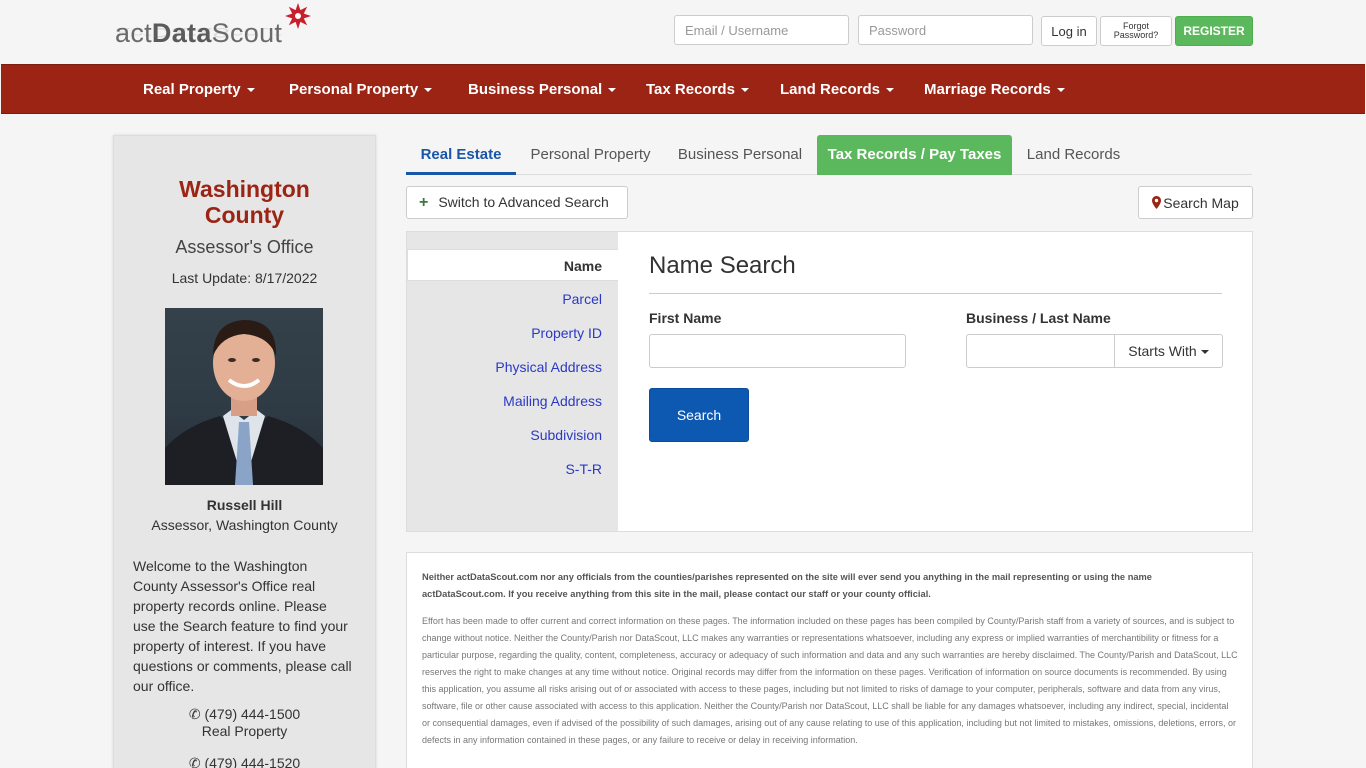 Image resolution: width=1366 pixels, height=768 pixels. I want to click on tab-personal-property: Personal Property, so click(590, 155).